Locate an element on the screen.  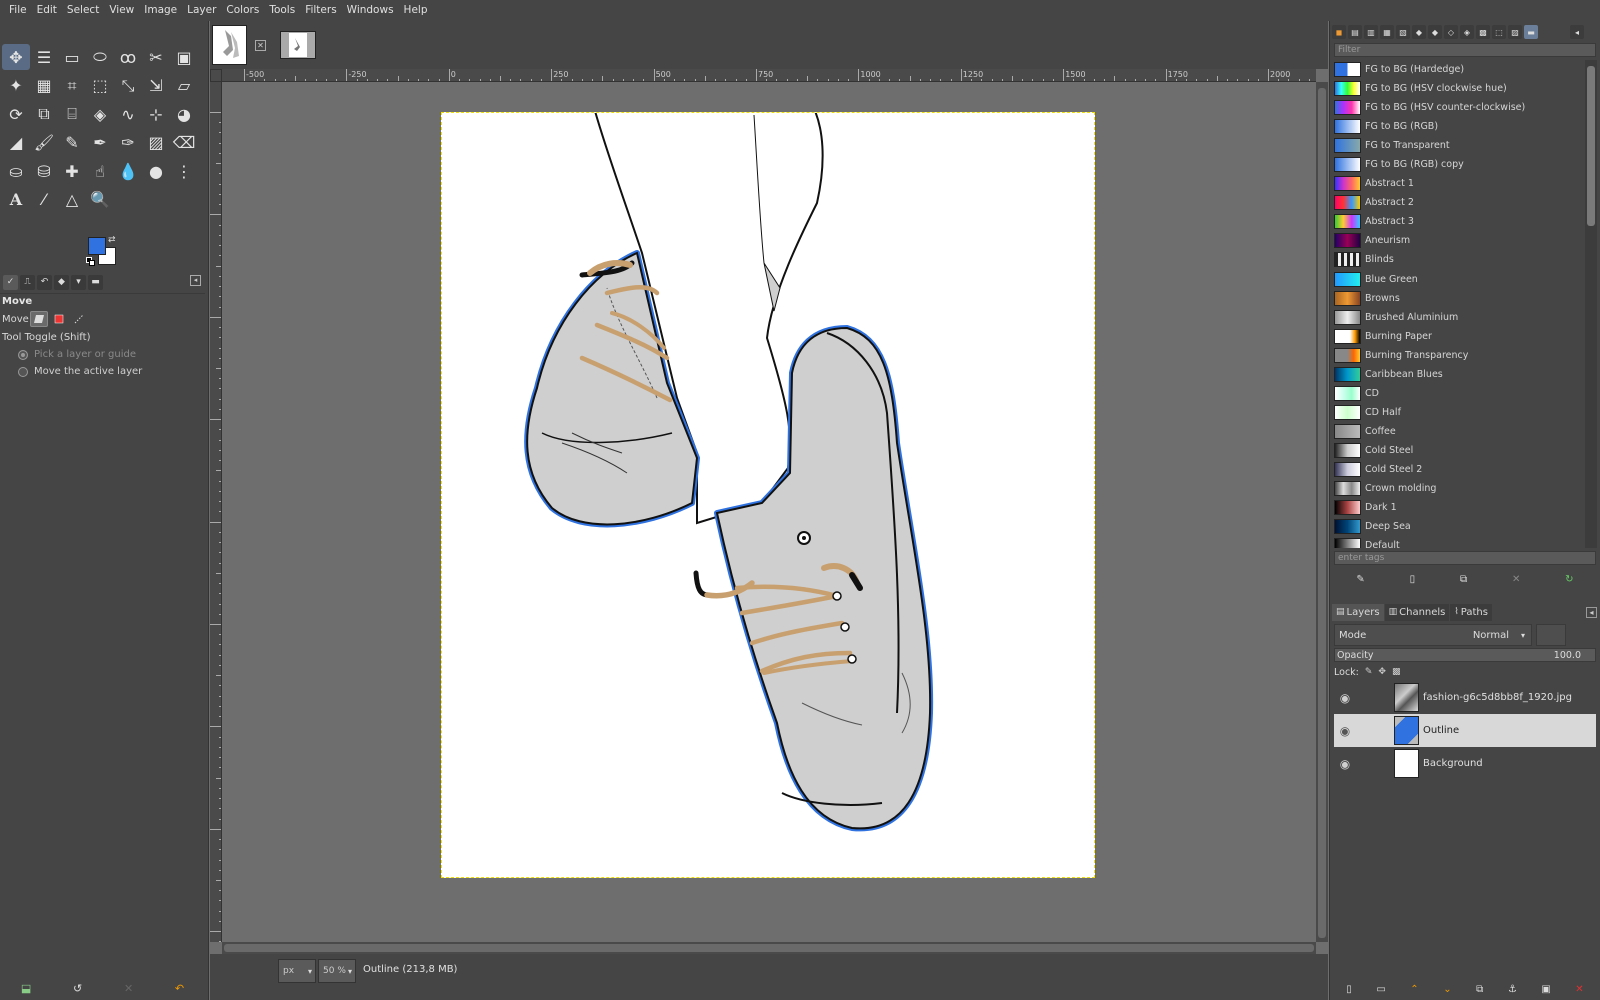
gradient-item: Default is located at coordinates (1459, 542).